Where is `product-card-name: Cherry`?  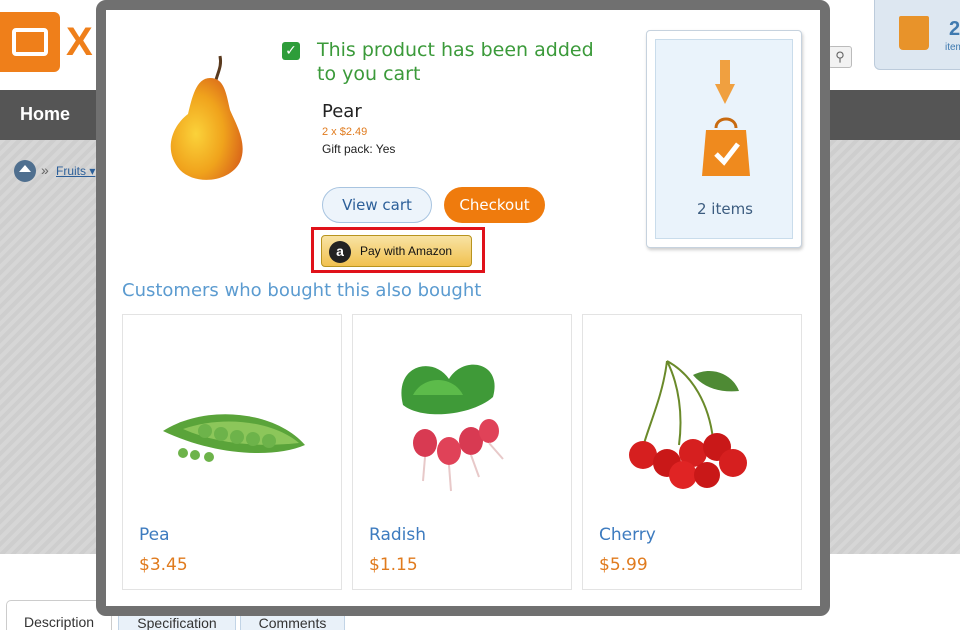
product-card-name: Cherry is located at coordinates (627, 535).